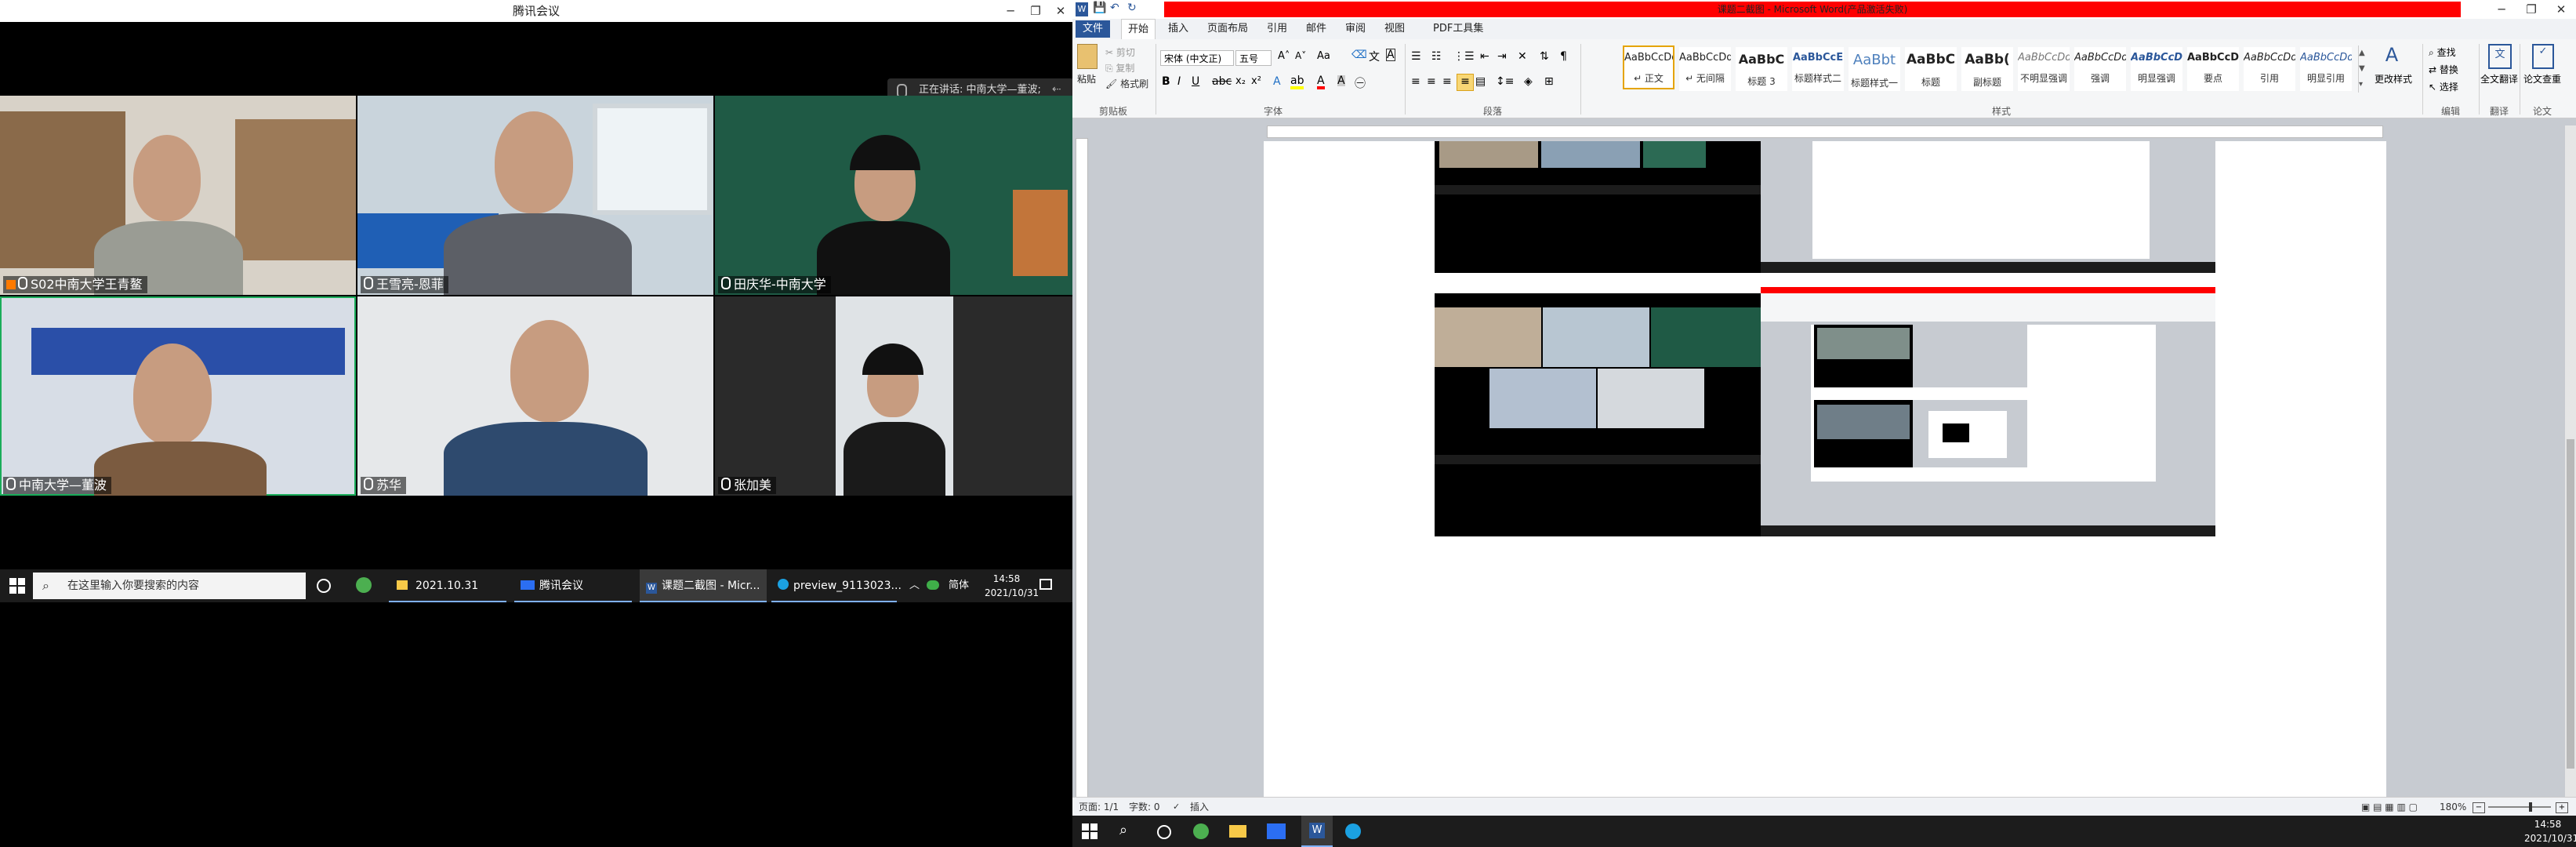 The height and width of the screenshot is (847, 2576). What do you see at coordinates (2213, 69) in the screenshot?
I see `style-strong: AaBbCcDd 要点` at bounding box center [2213, 69].